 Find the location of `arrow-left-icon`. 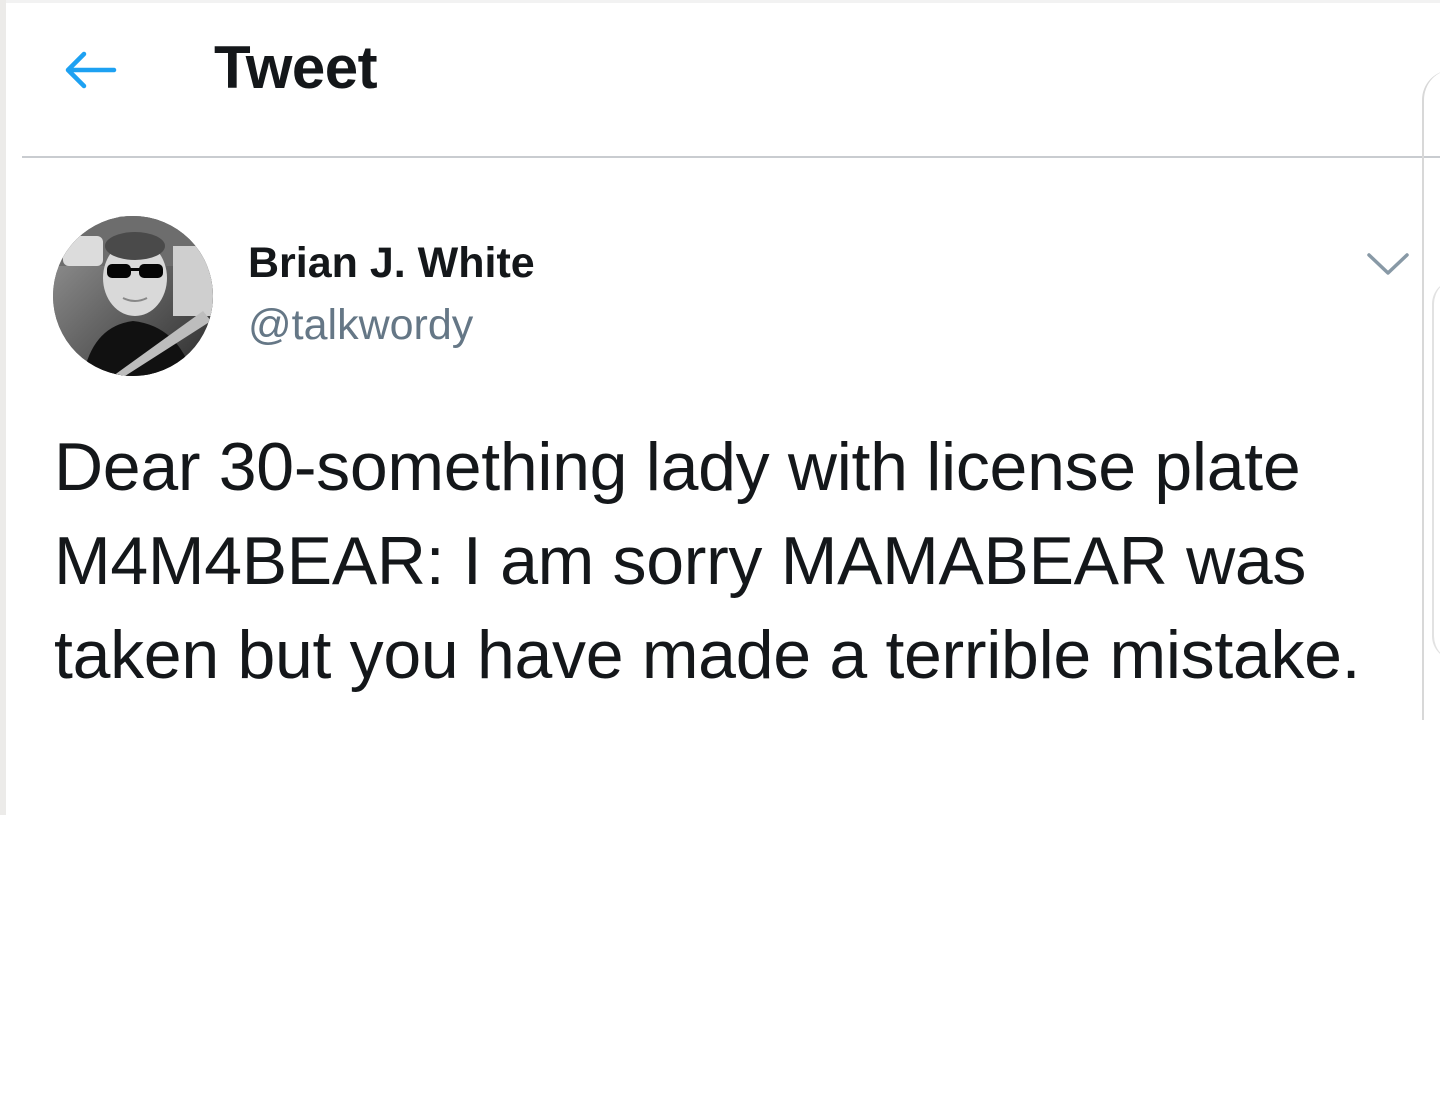

arrow-left-icon is located at coordinates (91, 70).